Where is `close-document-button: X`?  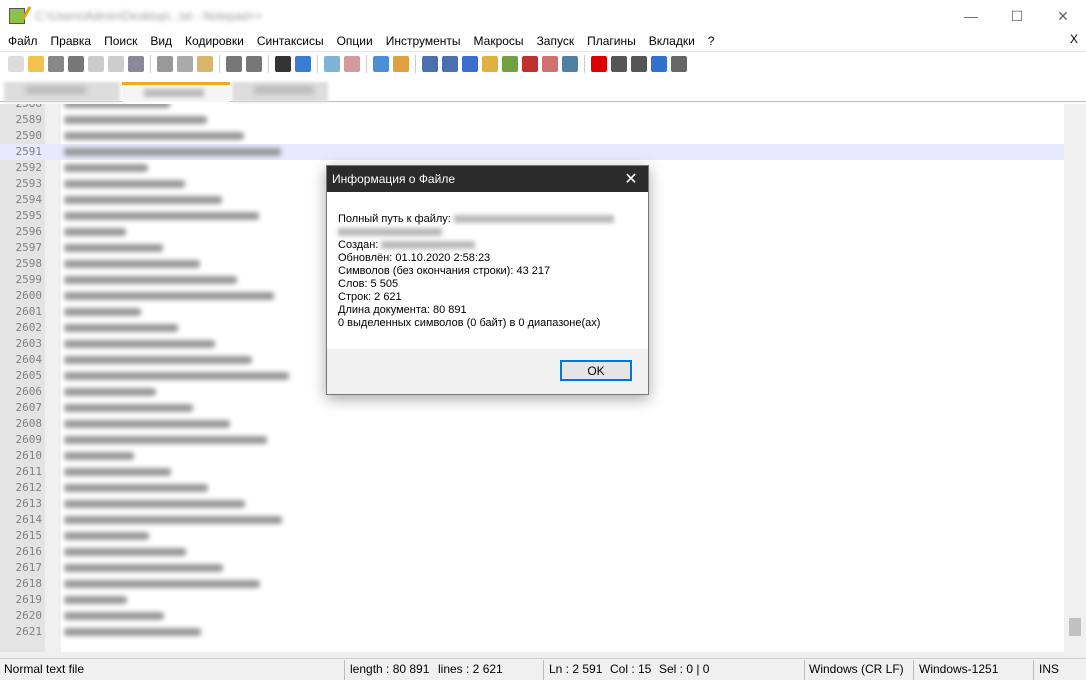
close-document-button: X is located at coordinates (1074, 39).